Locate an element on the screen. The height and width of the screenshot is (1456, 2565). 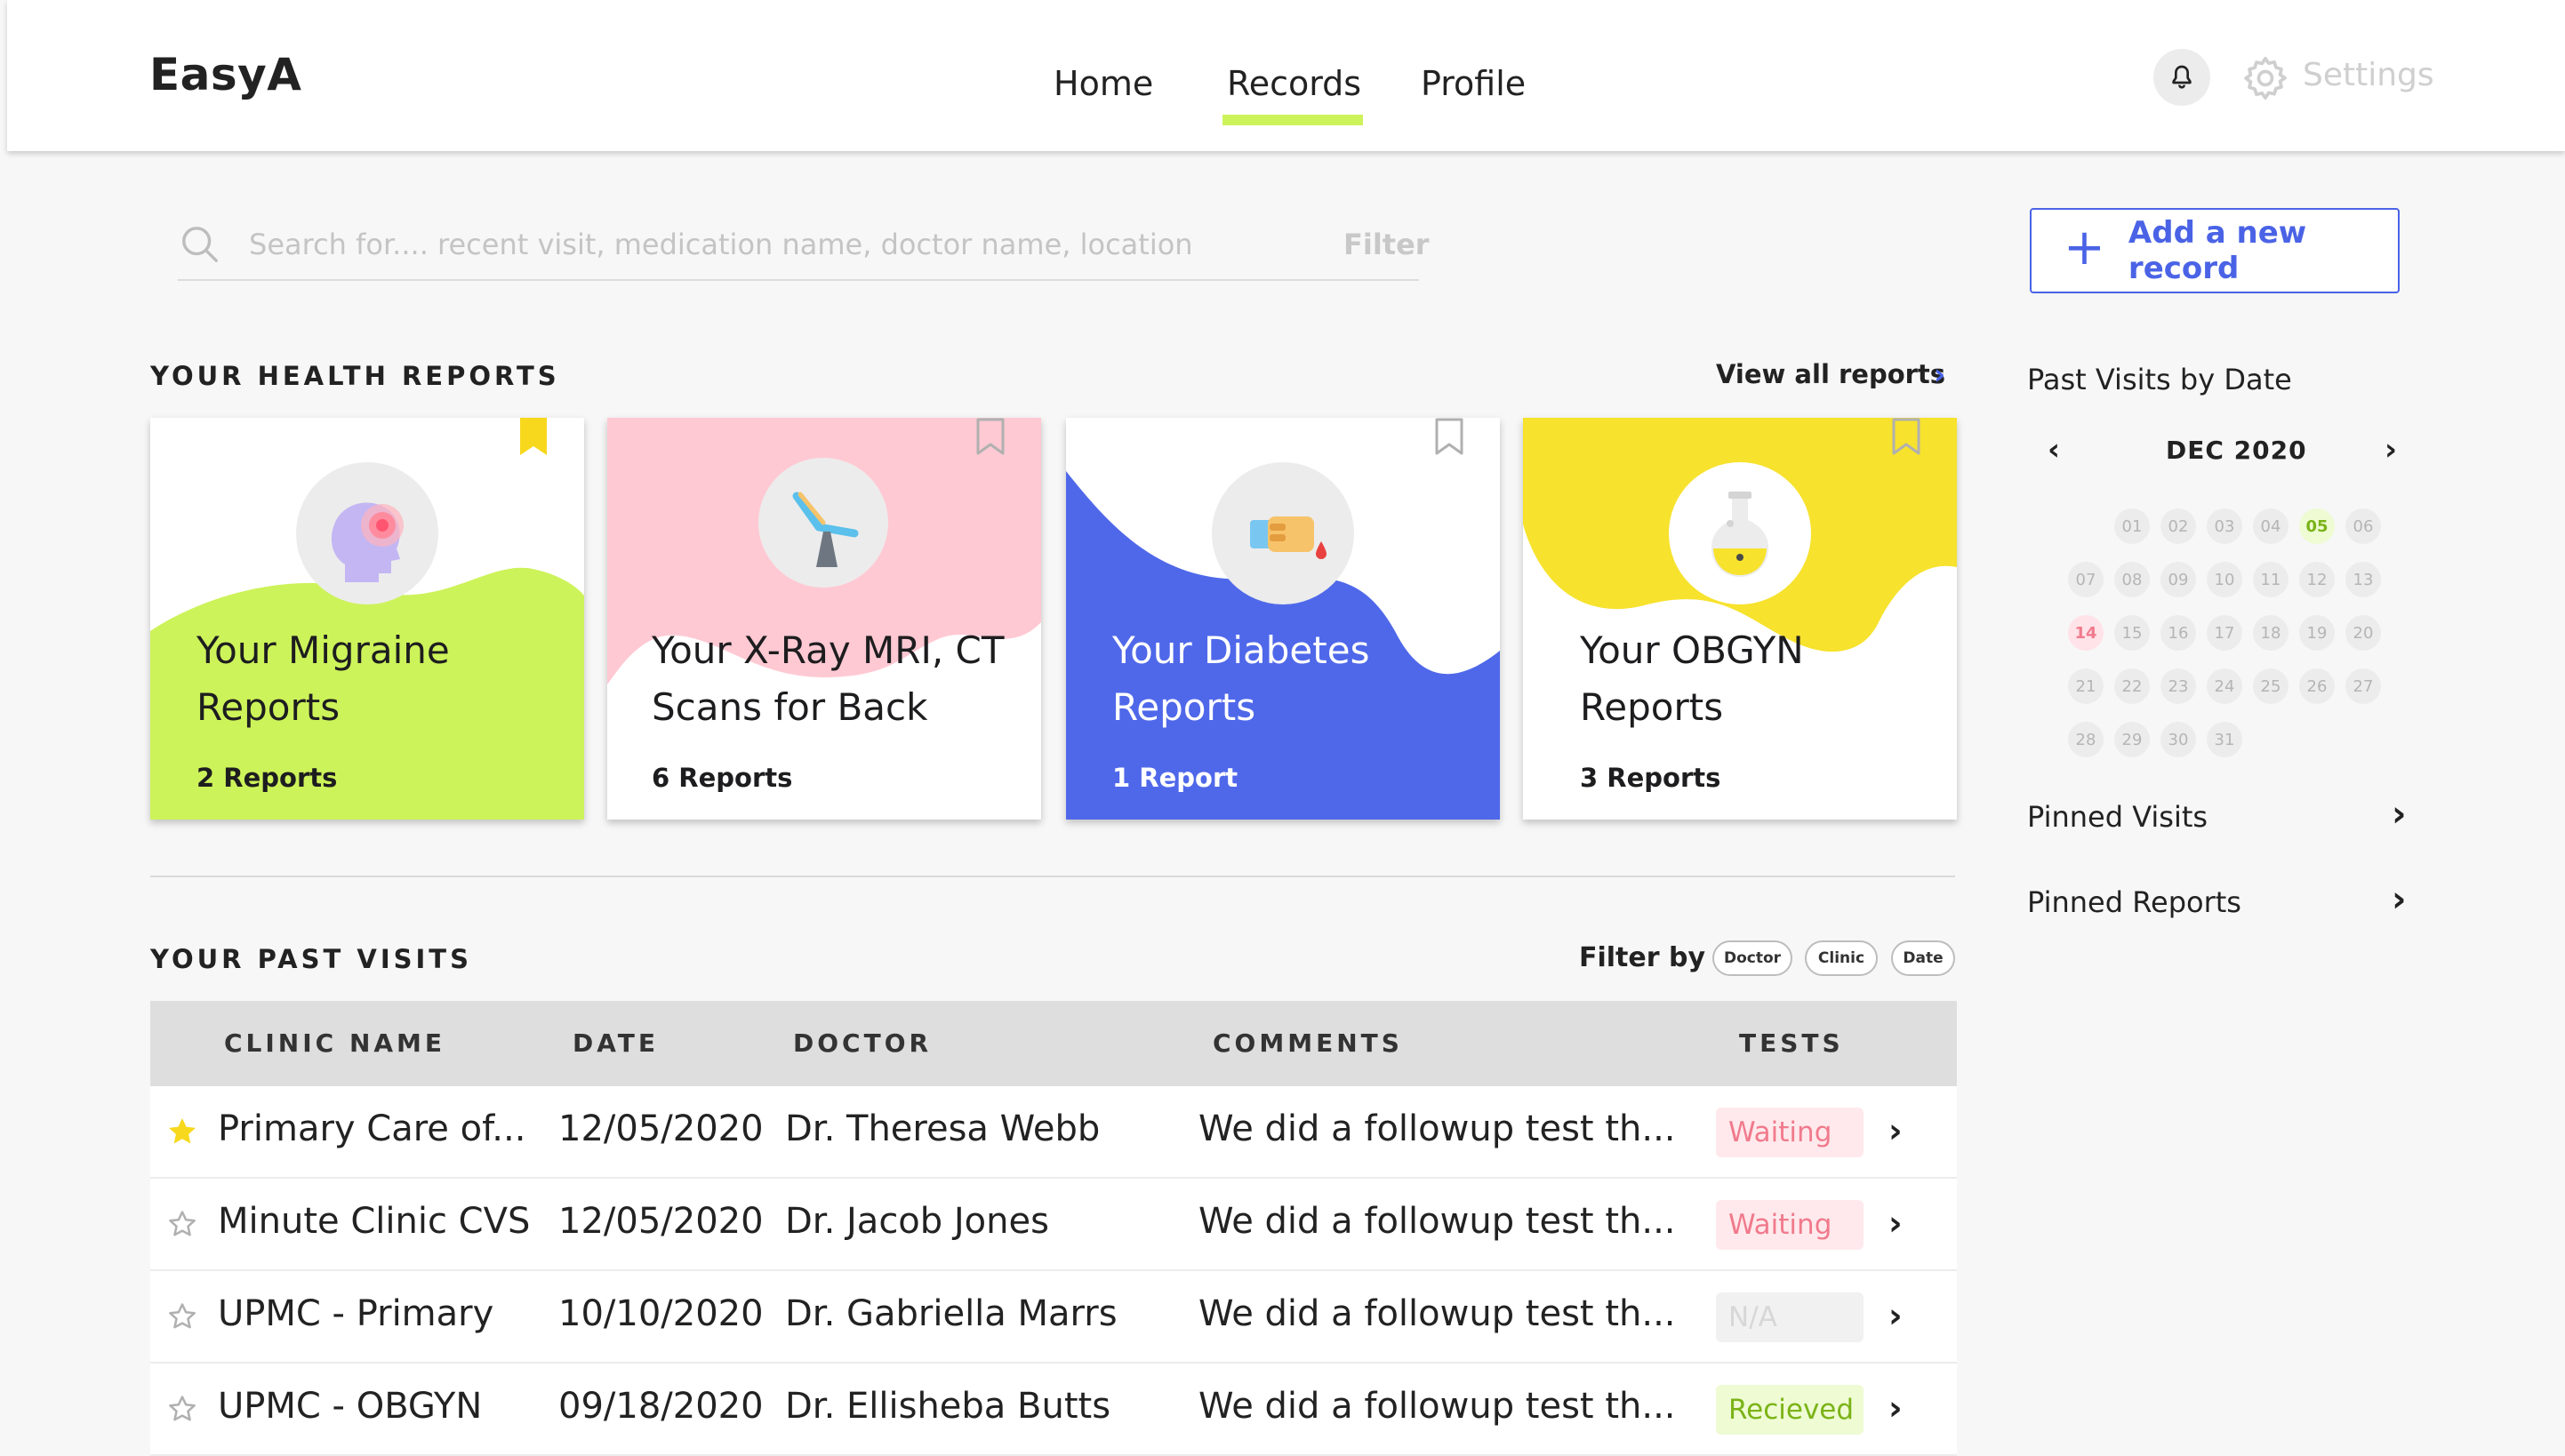
active-tab-indicator is located at coordinates (1292, 120).